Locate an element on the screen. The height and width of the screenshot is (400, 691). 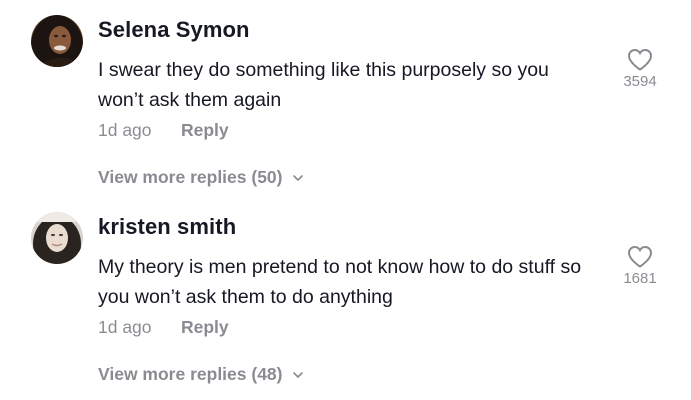
comment-username: Selena Symon is located at coordinates (174, 30).